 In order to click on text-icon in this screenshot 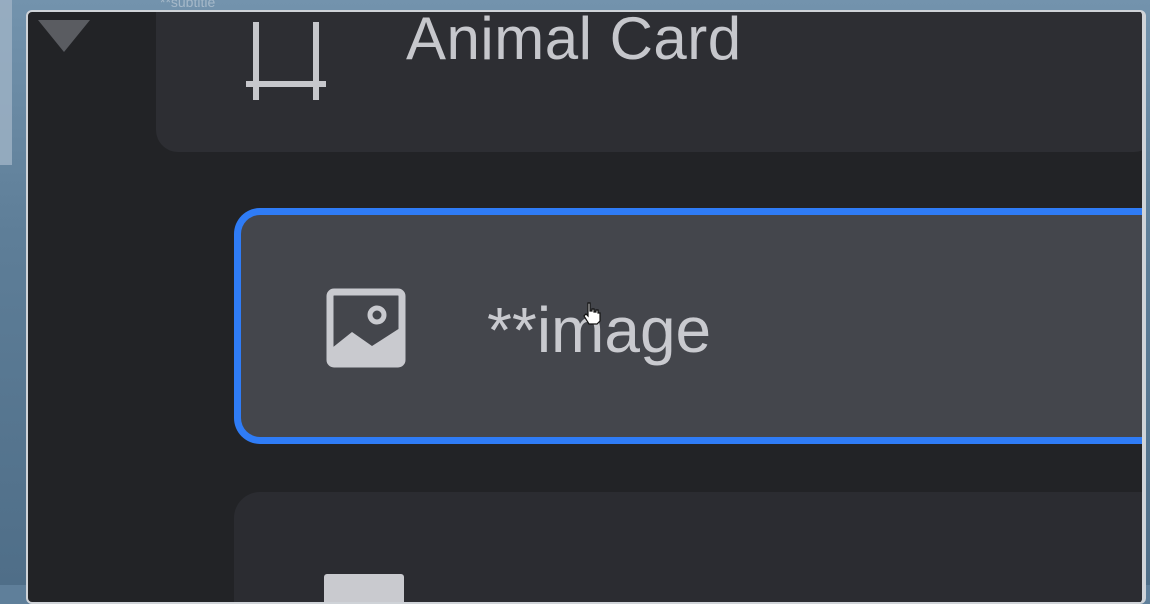, I will do `click(364, 588)`.